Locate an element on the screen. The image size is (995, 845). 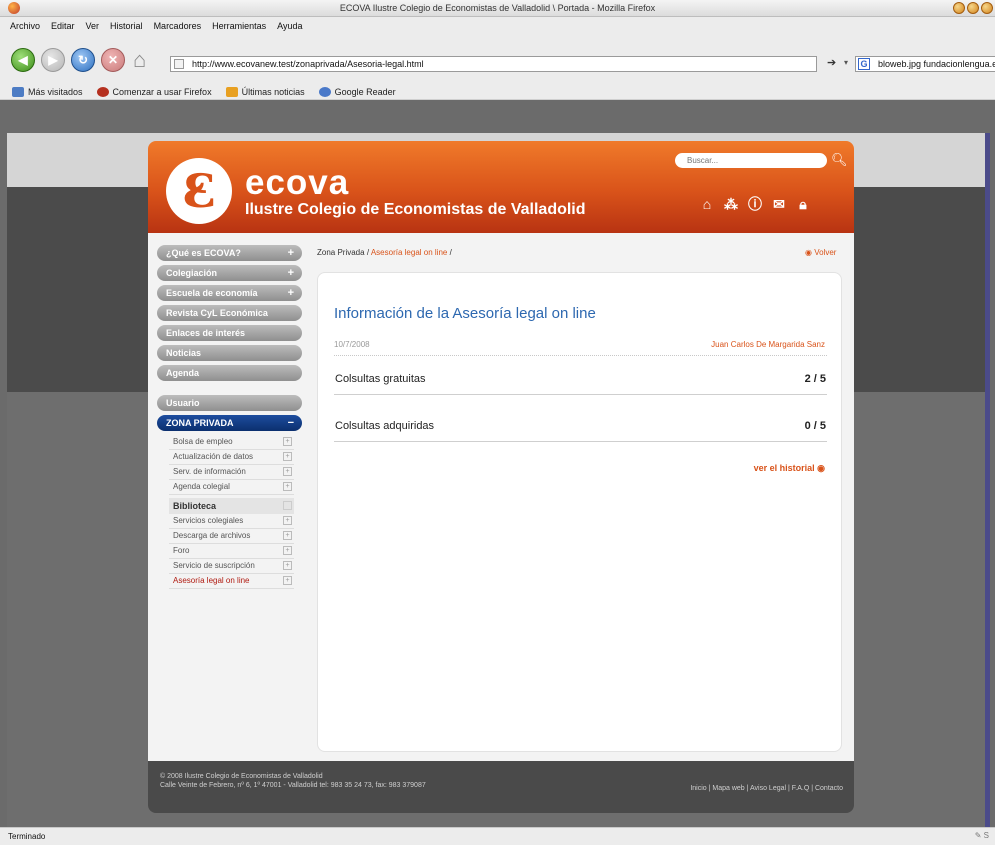
status-text: Terminado is located at coordinates (27, 836).